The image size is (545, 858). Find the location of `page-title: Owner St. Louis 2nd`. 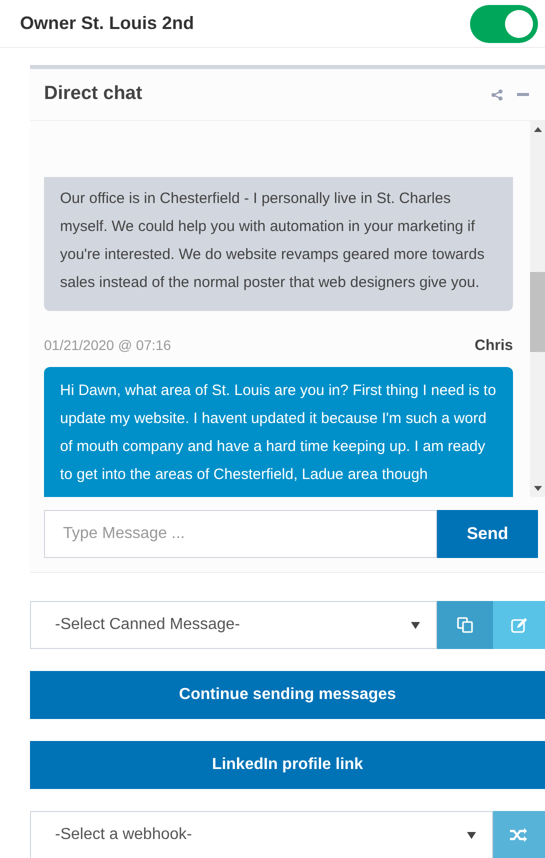

page-title: Owner St. Louis 2nd is located at coordinates (107, 23).